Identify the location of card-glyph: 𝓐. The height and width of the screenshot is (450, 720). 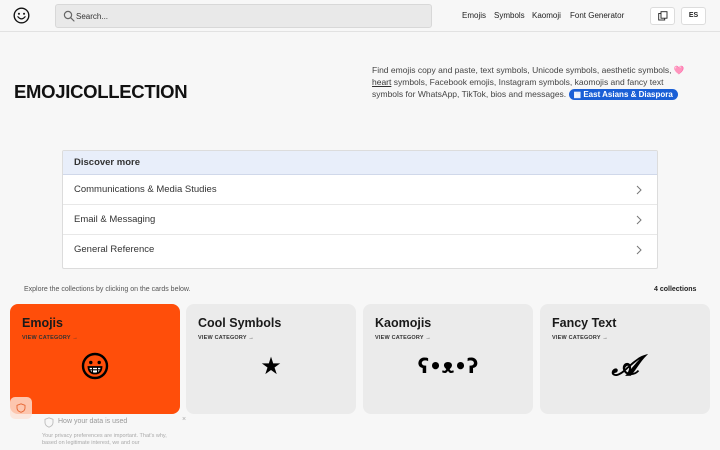
(625, 365).